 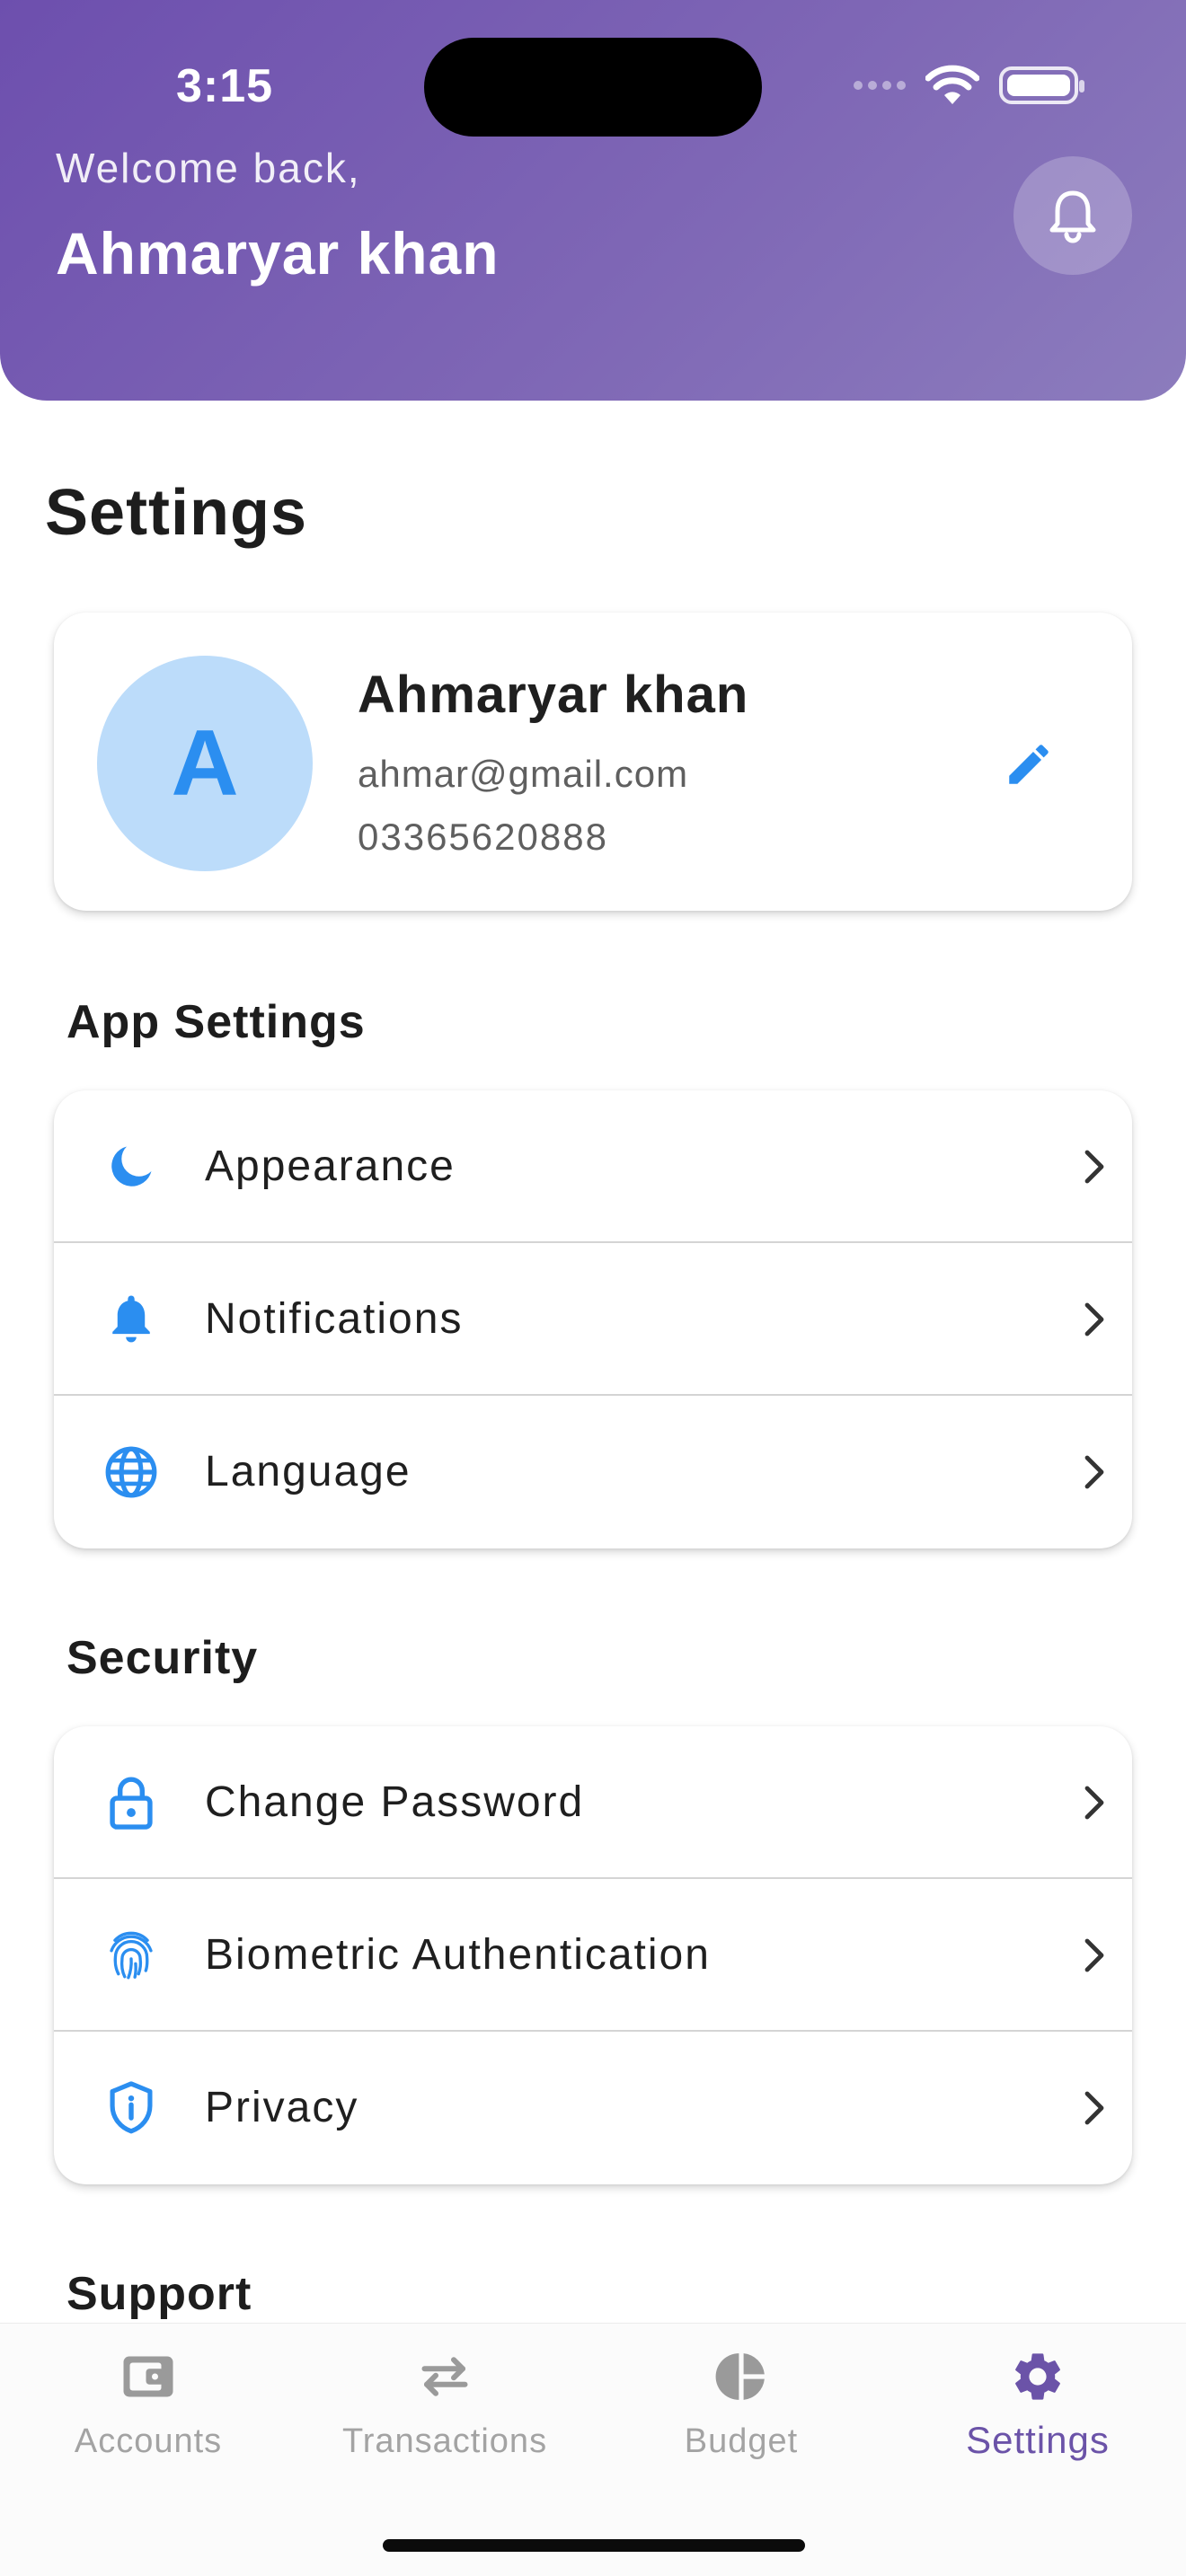 What do you see at coordinates (395, 1802) in the screenshot?
I see `settings-item-label: Change Password` at bounding box center [395, 1802].